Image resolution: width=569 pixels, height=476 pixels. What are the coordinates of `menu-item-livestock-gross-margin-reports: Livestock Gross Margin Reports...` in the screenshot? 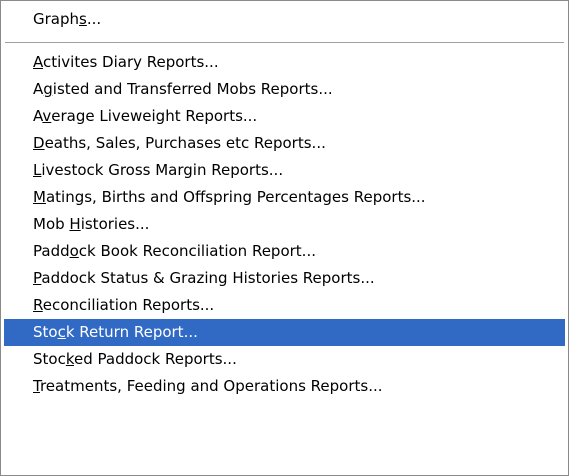 It's located at (284, 170).